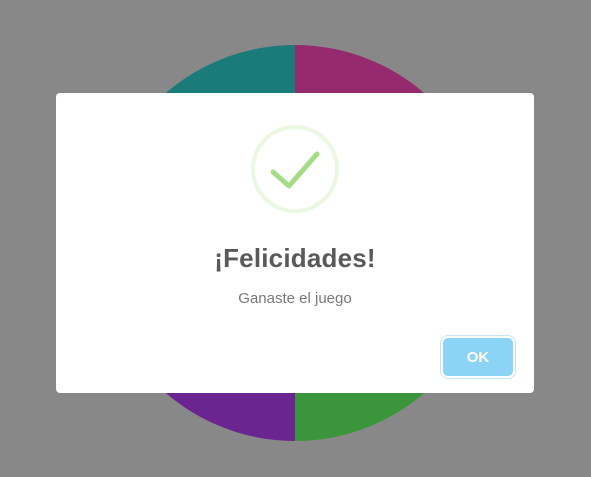 Image resolution: width=591 pixels, height=477 pixels. Describe the element at coordinates (295, 169) in the screenshot. I see `success-check-icon` at that location.